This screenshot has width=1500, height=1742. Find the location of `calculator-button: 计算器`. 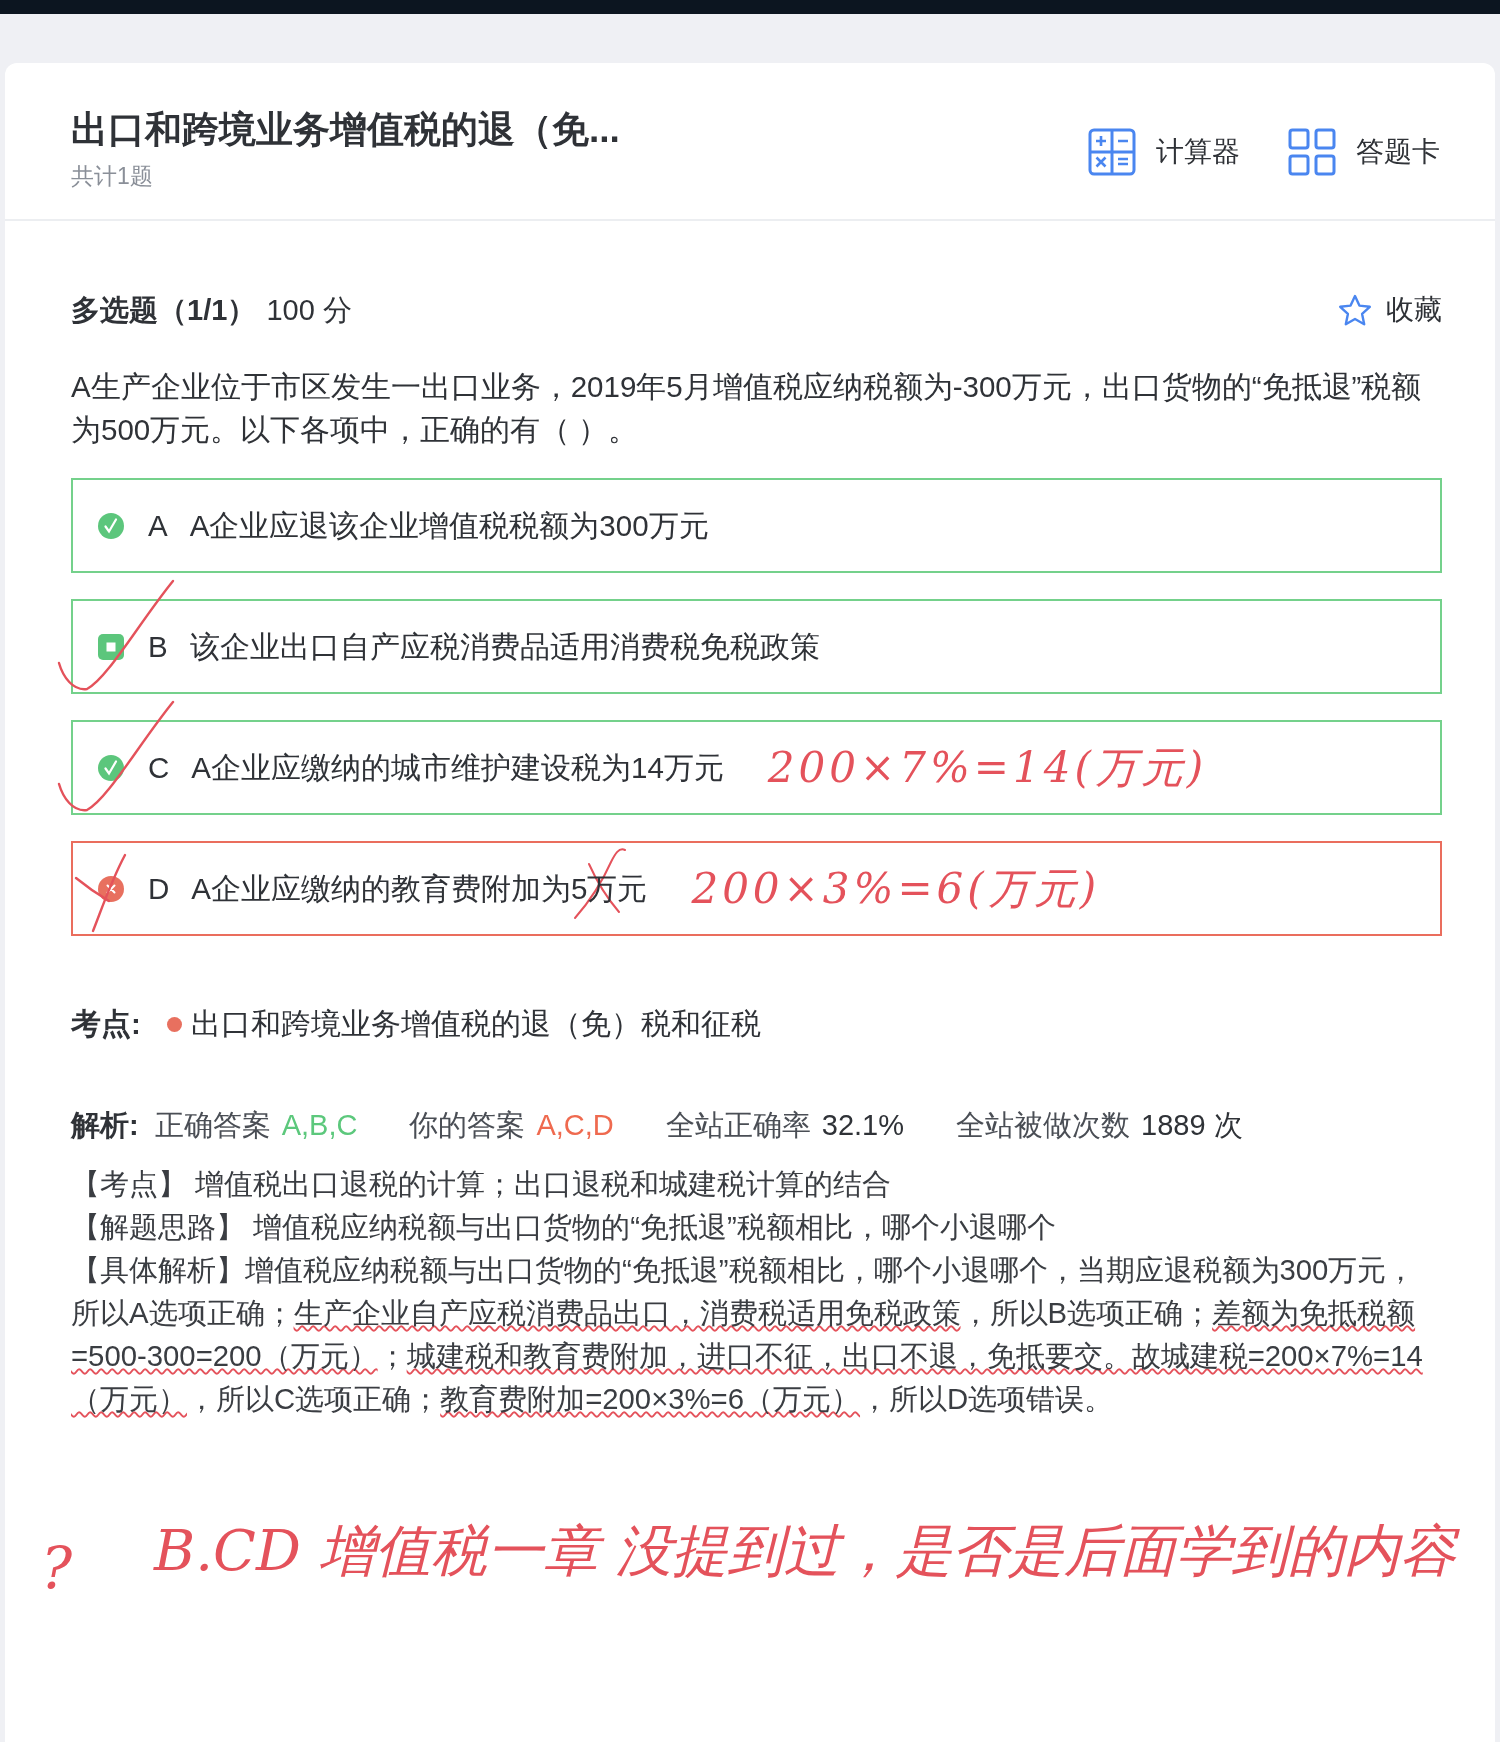

calculator-button: 计算器 is located at coordinates (1164, 152).